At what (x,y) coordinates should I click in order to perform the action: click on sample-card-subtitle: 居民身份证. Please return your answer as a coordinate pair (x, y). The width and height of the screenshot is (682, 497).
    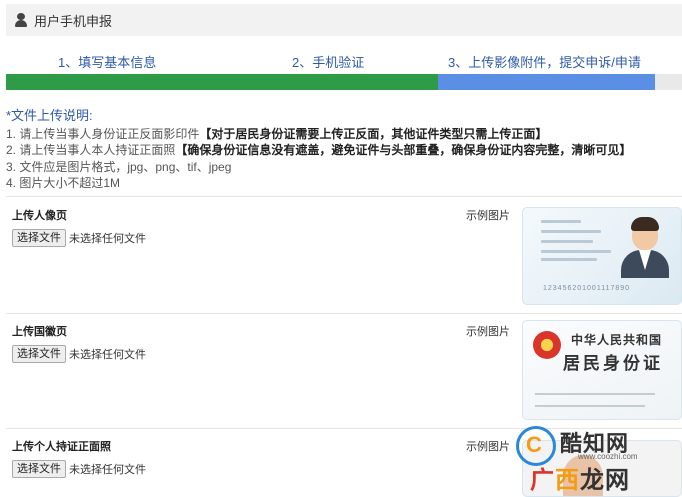
    Looking at the image, I should click on (613, 364).